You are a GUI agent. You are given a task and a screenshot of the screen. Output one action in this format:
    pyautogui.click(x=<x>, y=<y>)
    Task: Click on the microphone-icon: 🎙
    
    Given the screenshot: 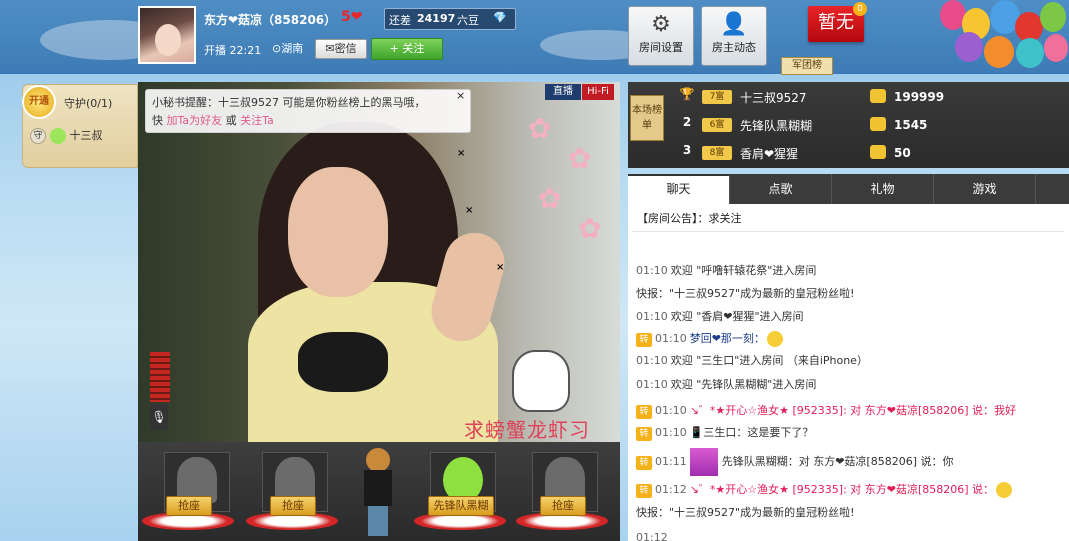 What is the action you would take?
    pyautogui.click(x=159, y=417)
    